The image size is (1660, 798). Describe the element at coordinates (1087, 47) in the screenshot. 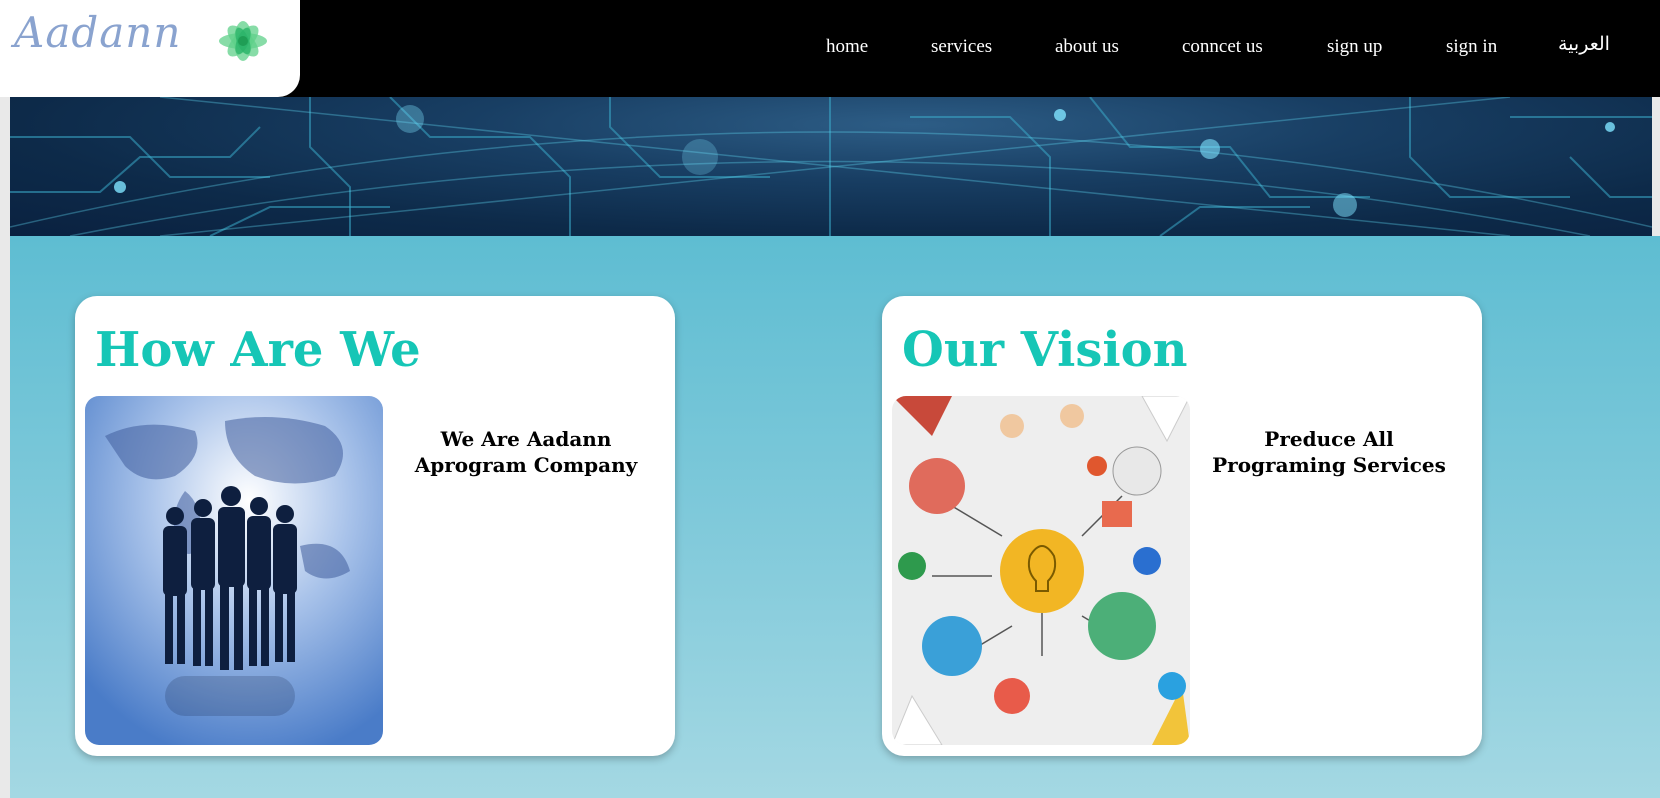

I see `nav-about-link: about us` at that location.